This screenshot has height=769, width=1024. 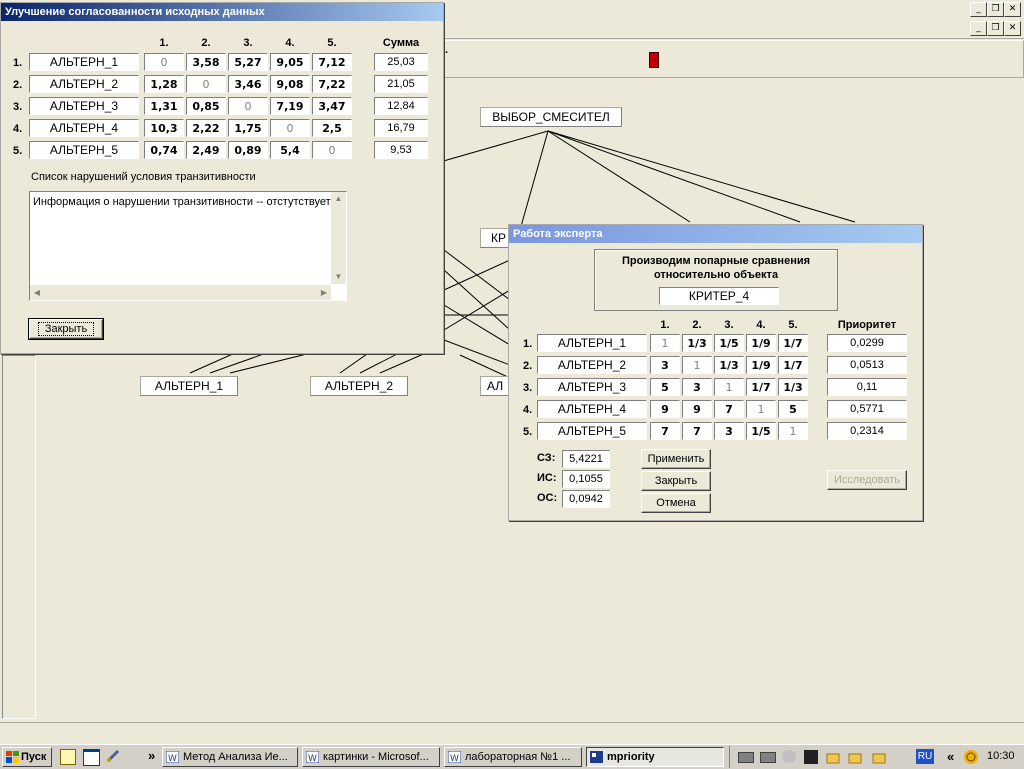 I want to click on matrix-cell: 9,08, so click(x=290, y=84).